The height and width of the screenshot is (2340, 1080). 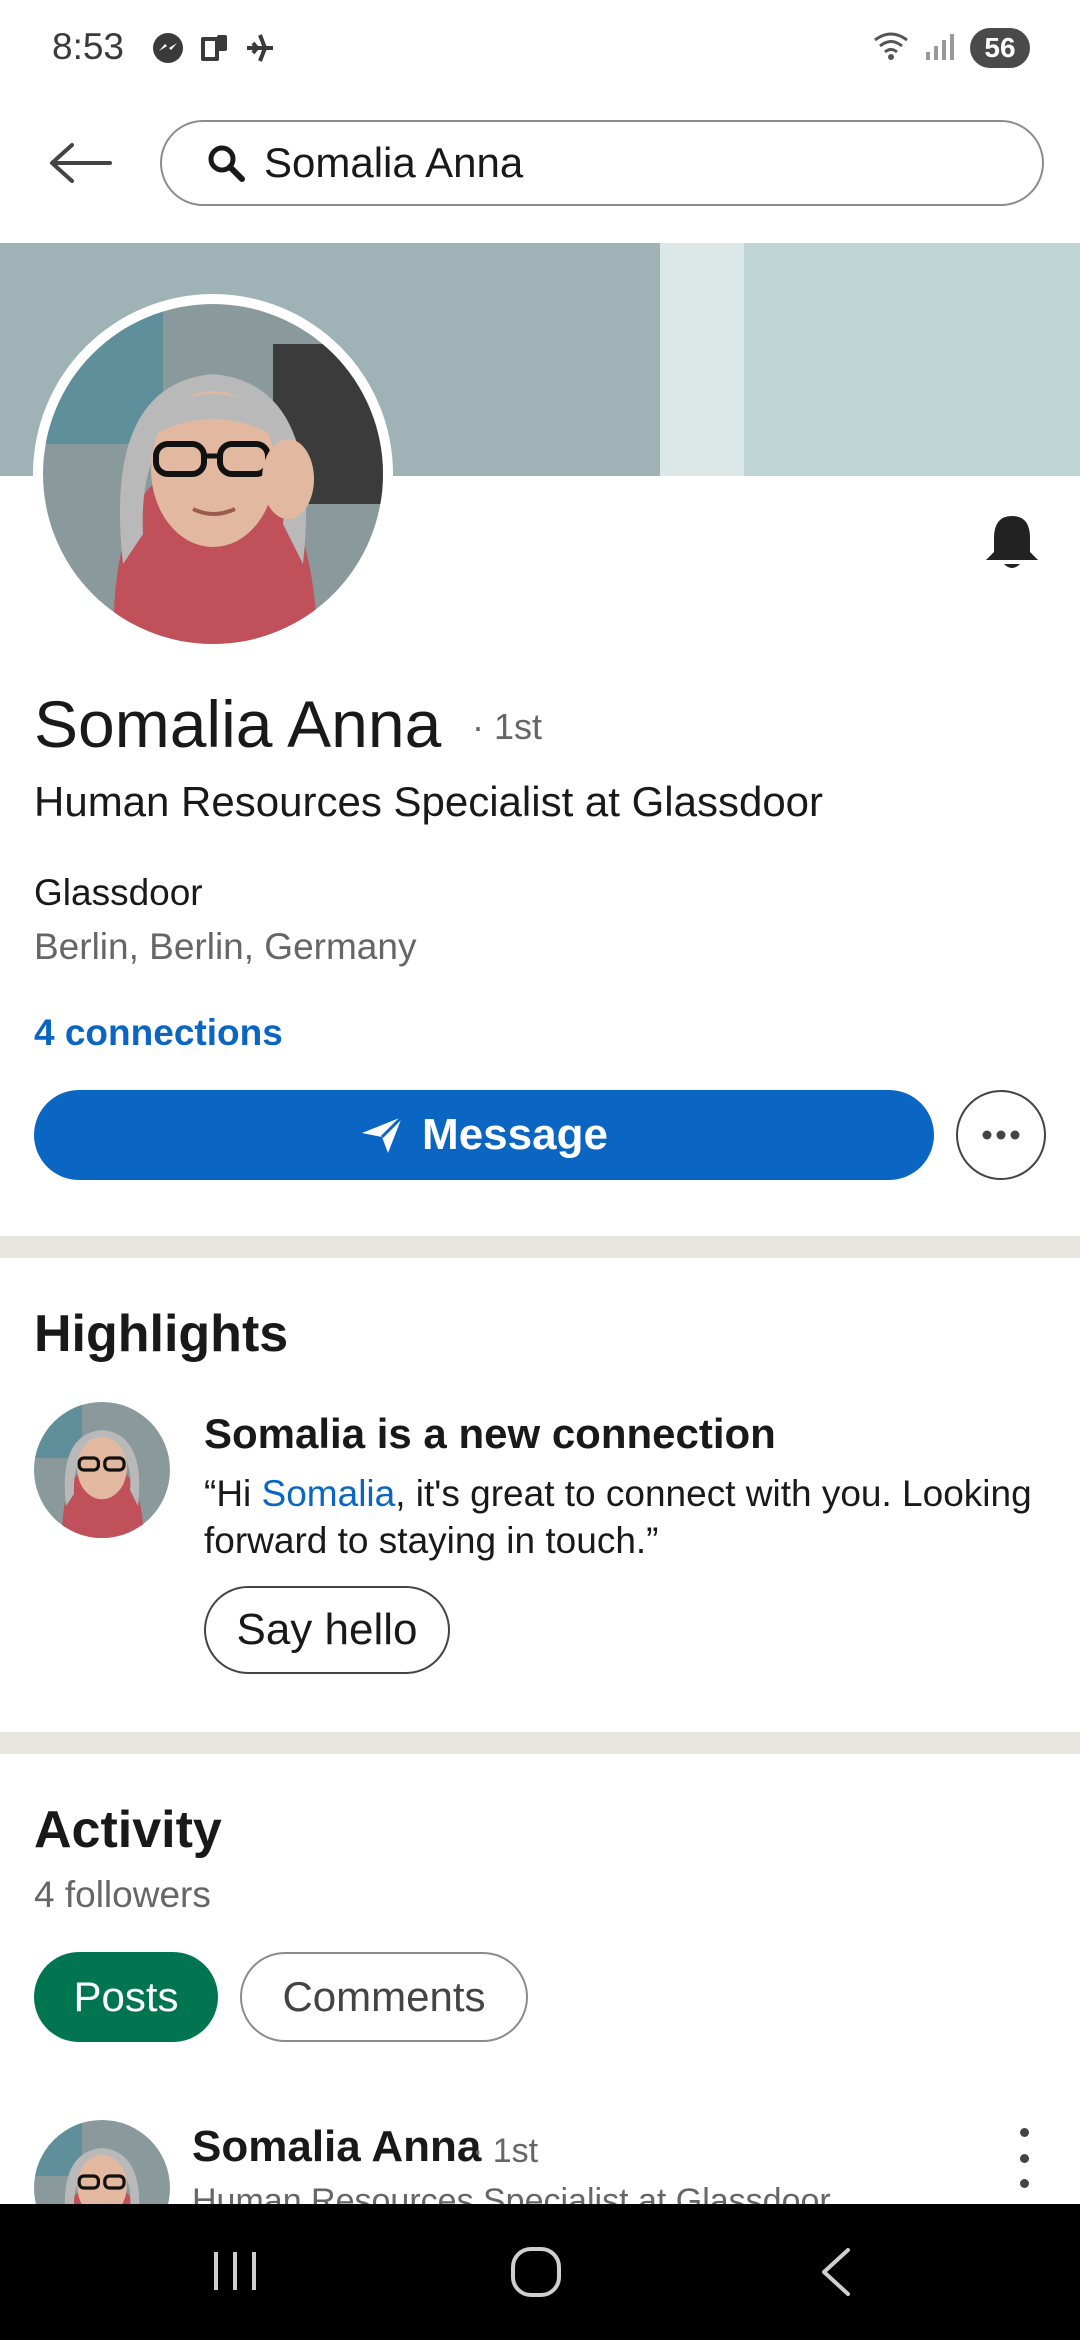 I want to click on message-button: Message, so click(x=484, y=1135).